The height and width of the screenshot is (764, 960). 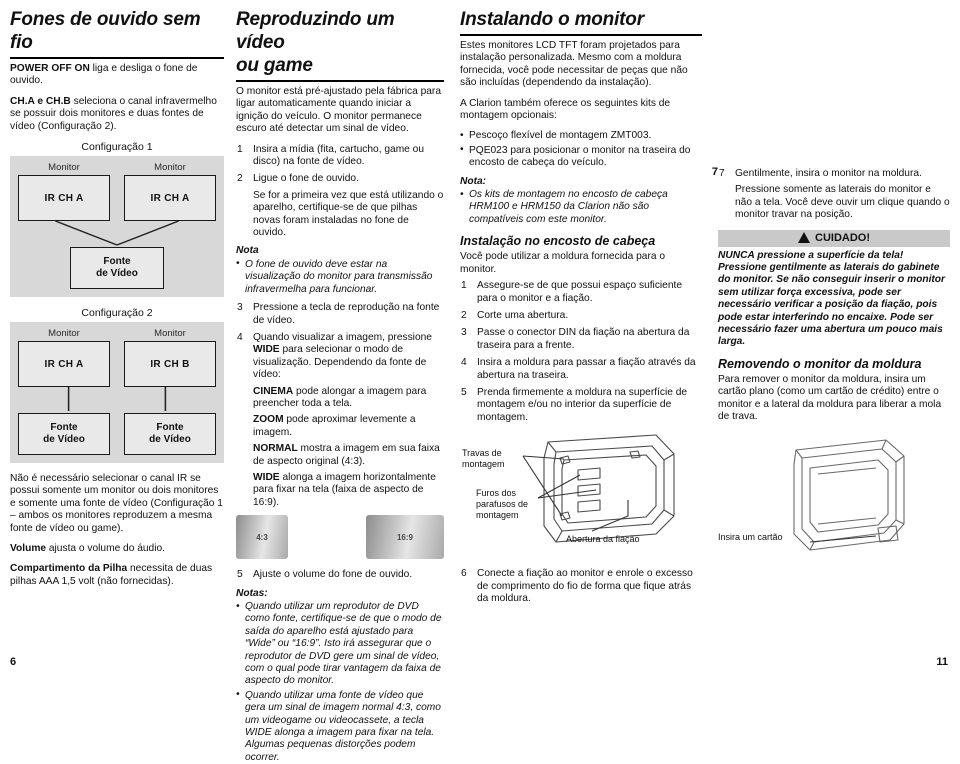 What do you see at coordinates (315, 31) in the screenshot?
I see `playback-title-line-1: Reproduzindo um vídeo` at bounding box center [315, 31].